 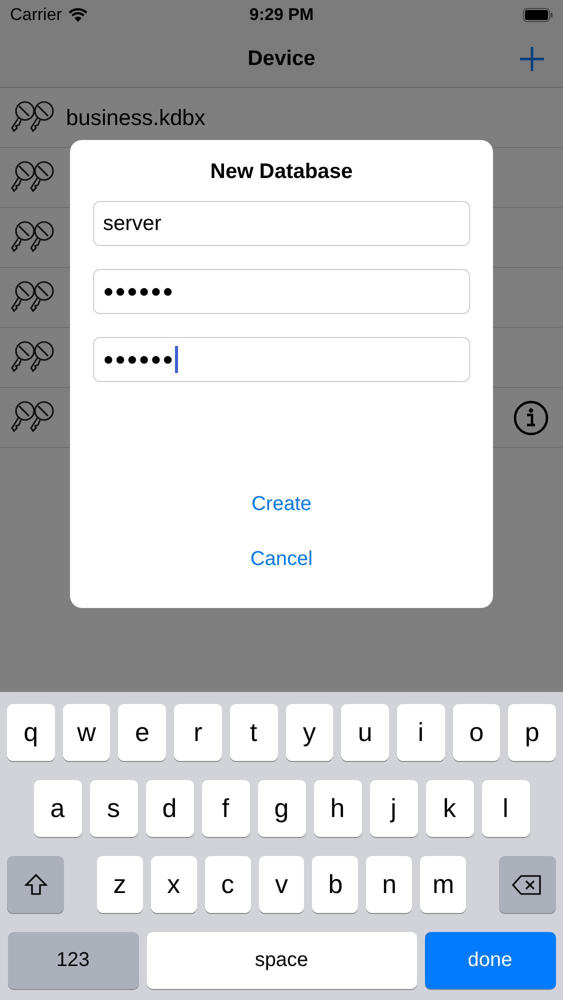 I want to click on letter-key: g, so click(x=282, y=808).